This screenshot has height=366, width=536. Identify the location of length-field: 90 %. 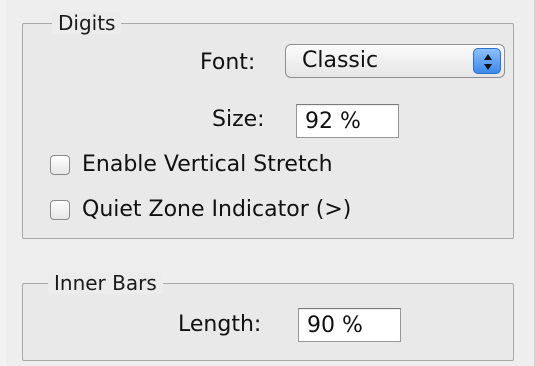
(349, 325).